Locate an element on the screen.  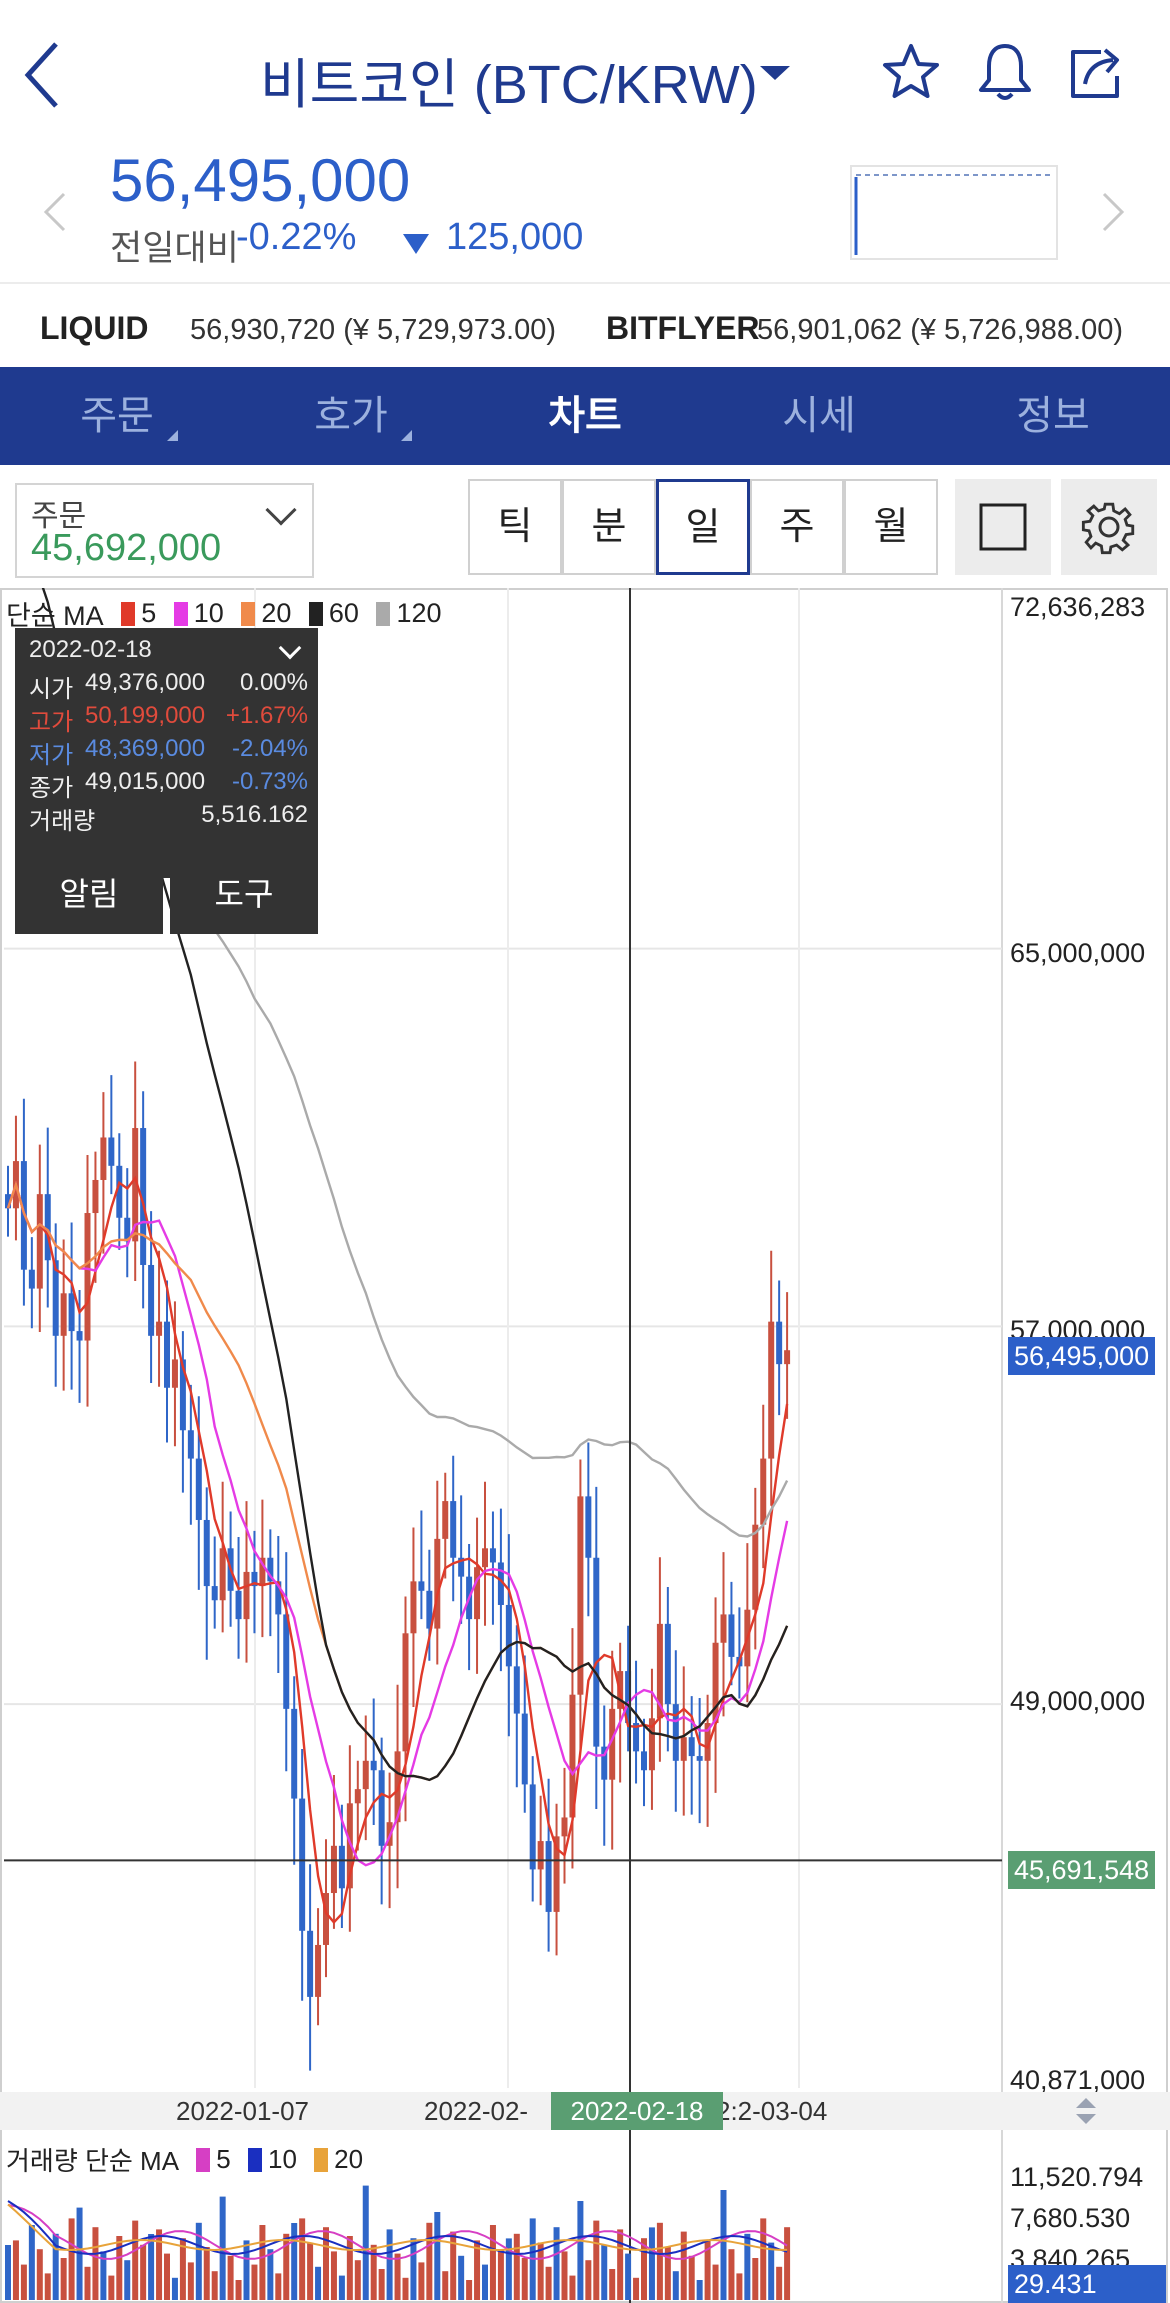
time-axis-label: 2:2-03-04 is located at coordinates (772, 2111).